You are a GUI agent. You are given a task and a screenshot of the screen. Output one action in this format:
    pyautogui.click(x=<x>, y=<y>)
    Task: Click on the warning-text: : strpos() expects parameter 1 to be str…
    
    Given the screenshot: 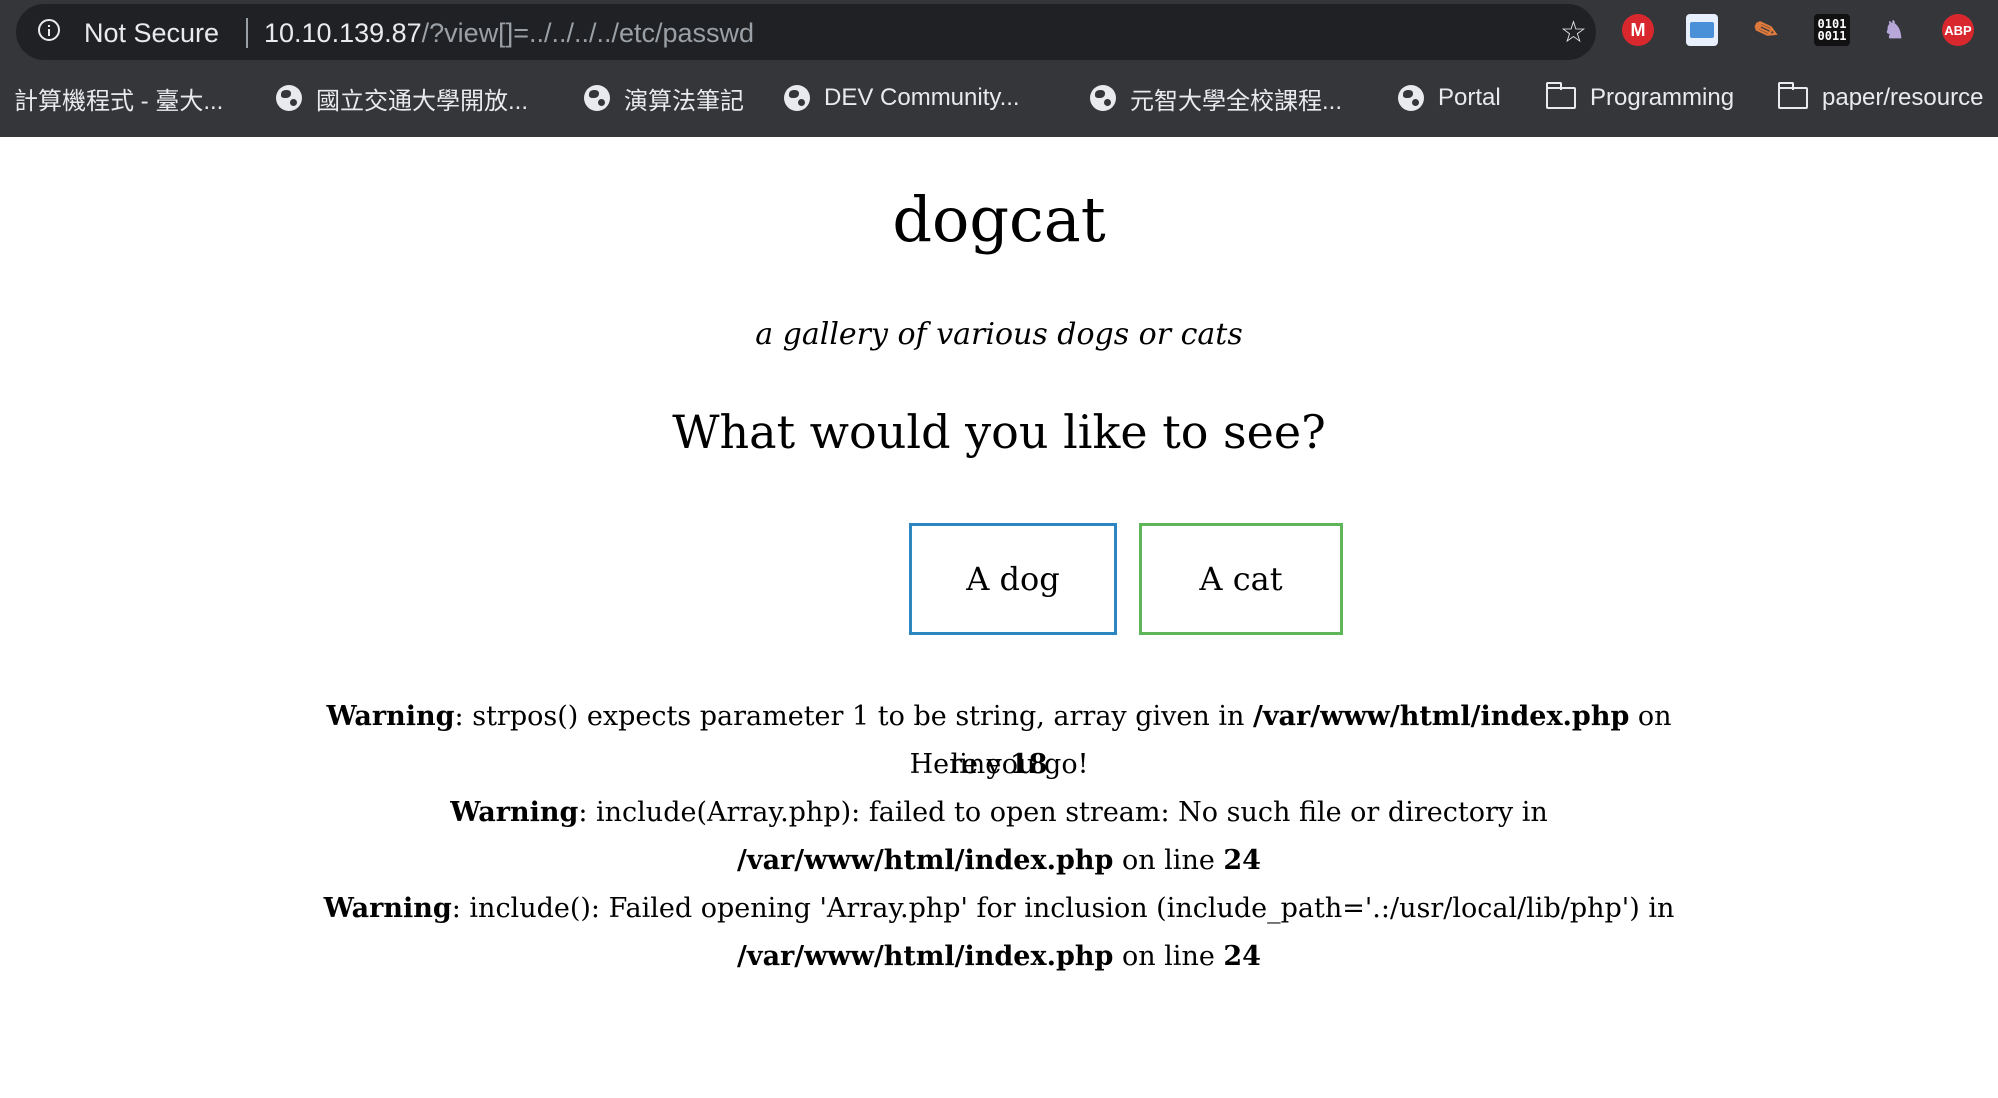 What is the action you would take?
    pyautogui.click(x=853, y=716)
    